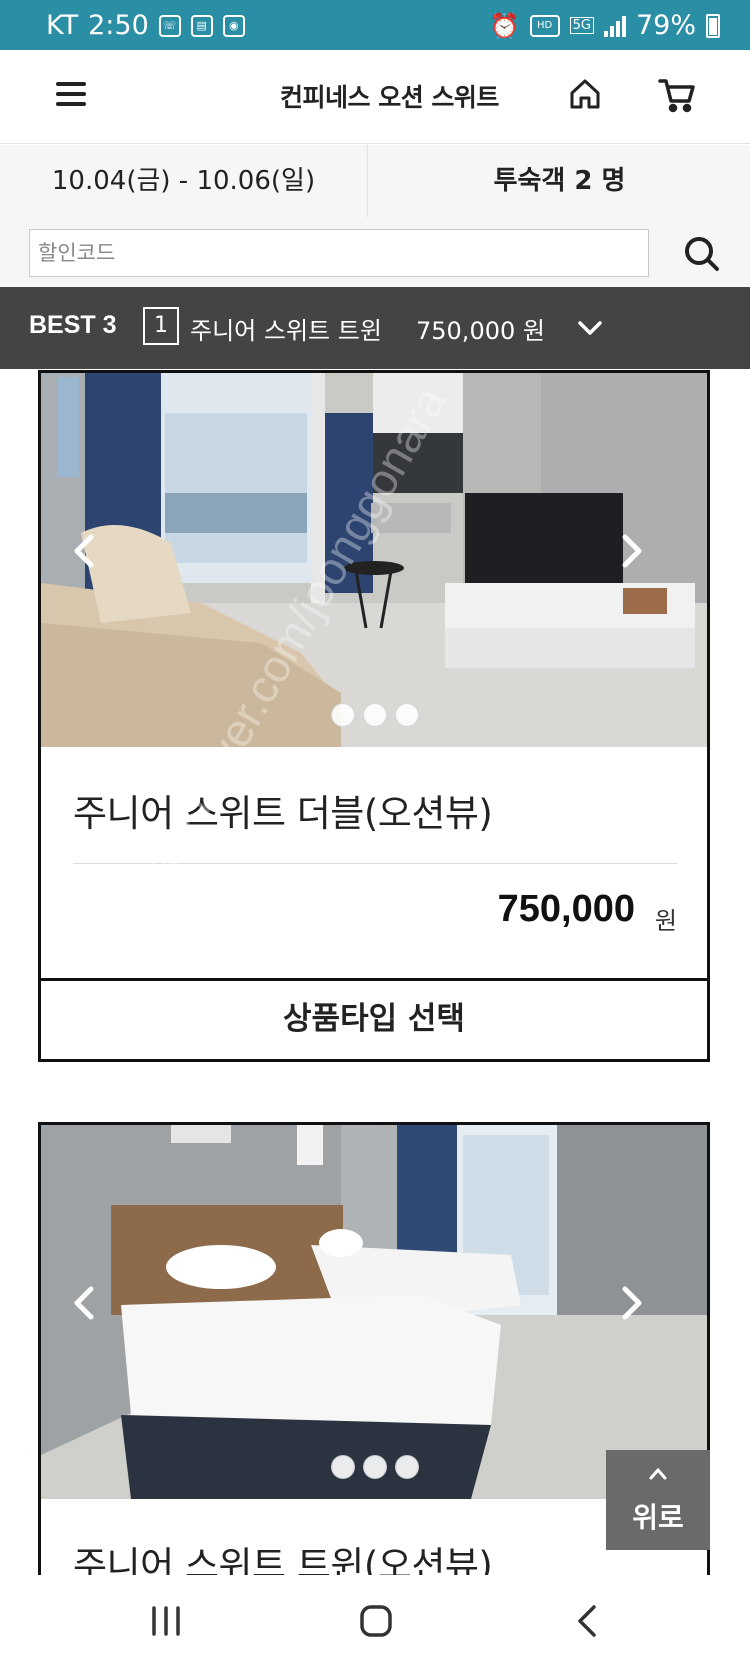  What do you see at coordinates (339, 253) in the screenshot?
I see `discount-code-input` at bounding box center [339, 253].